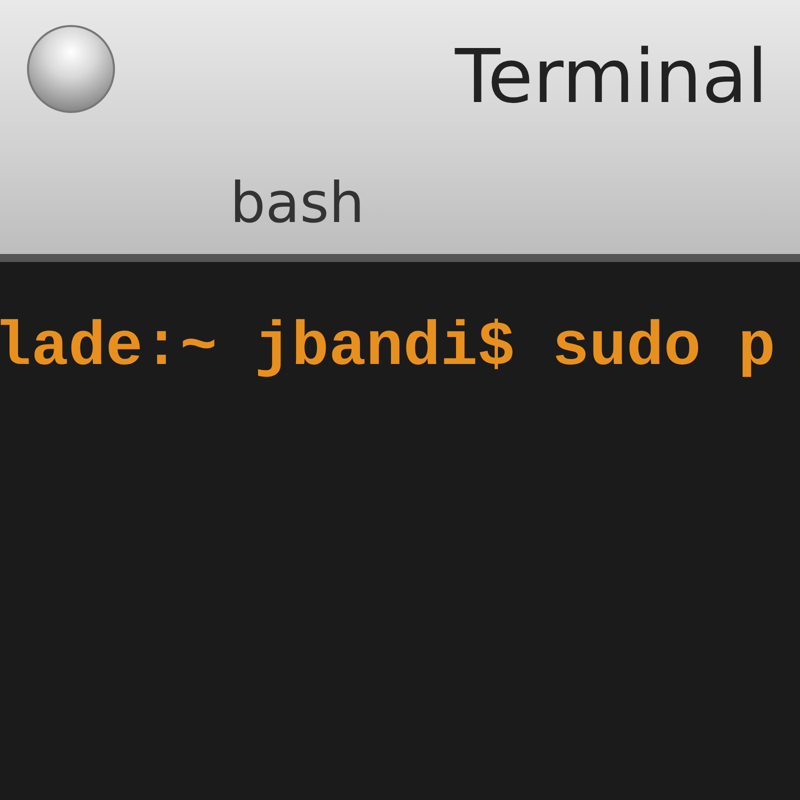  What do you see at coordinates (611, 77) in the screenshot?
I see `window-title: Terminal` at bounding box center [611, 77].